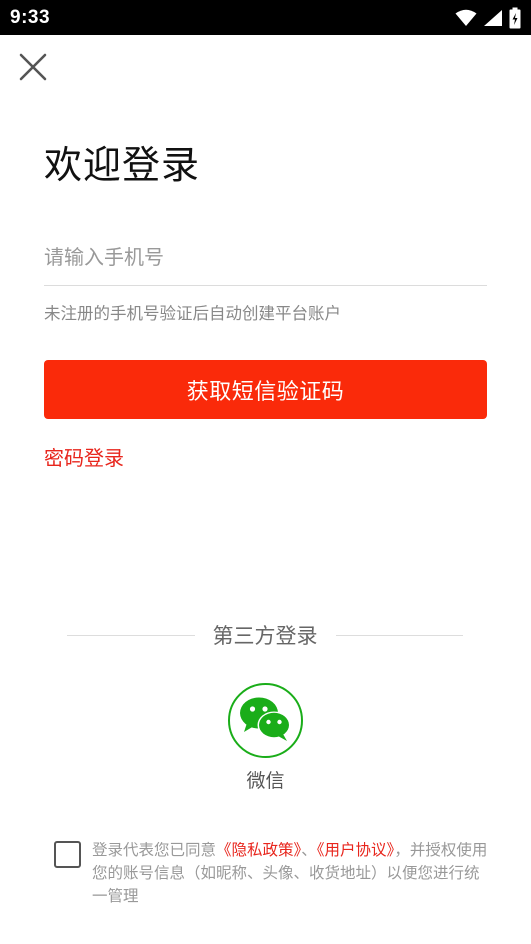  I want to click on divider-line-right, so click(399, 635).